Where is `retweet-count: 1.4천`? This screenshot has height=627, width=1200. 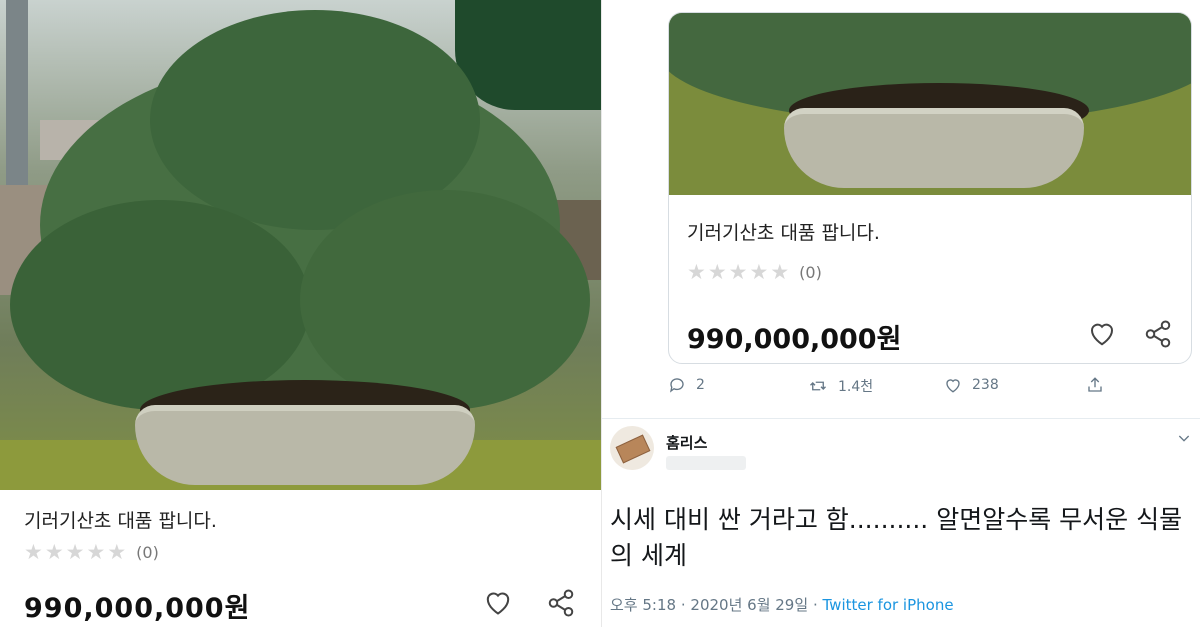
retweet-count: 1.4천 is located at coordinates (856, 387).